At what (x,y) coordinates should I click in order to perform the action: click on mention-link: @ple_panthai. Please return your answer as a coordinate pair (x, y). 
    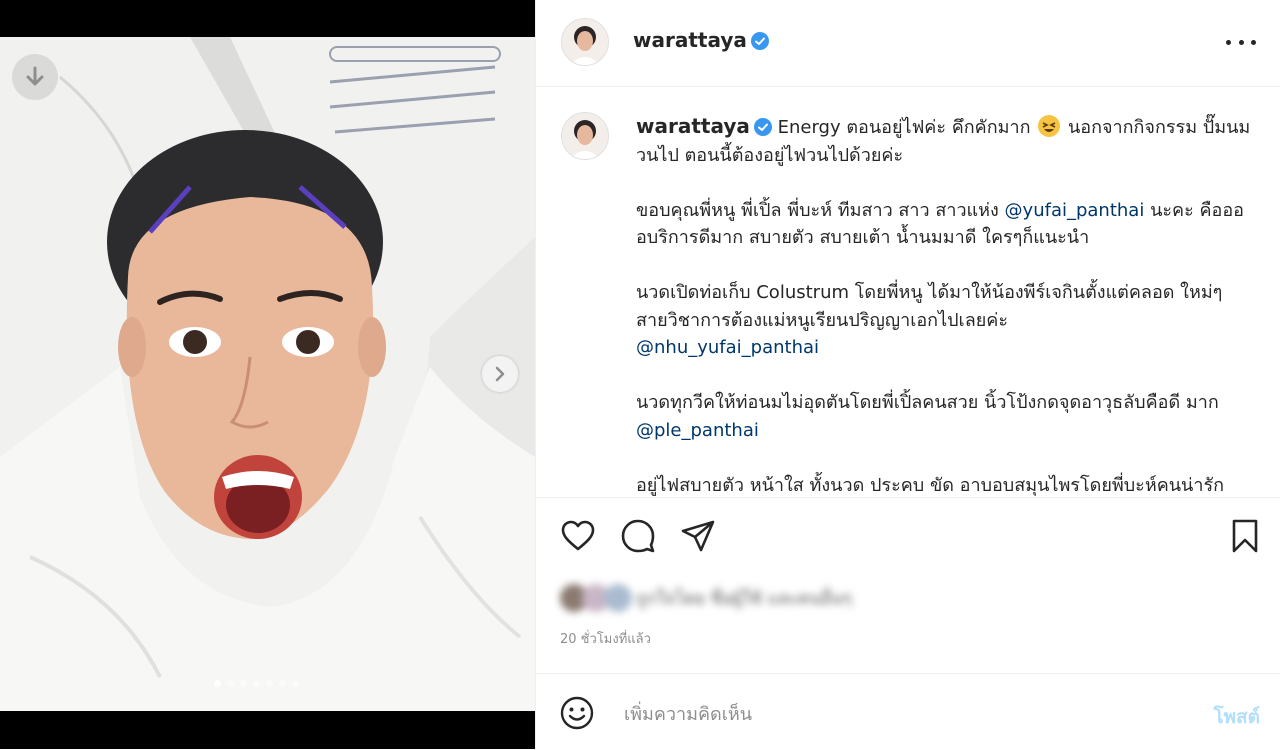
    Looking at the image, I should click on (697, 430).